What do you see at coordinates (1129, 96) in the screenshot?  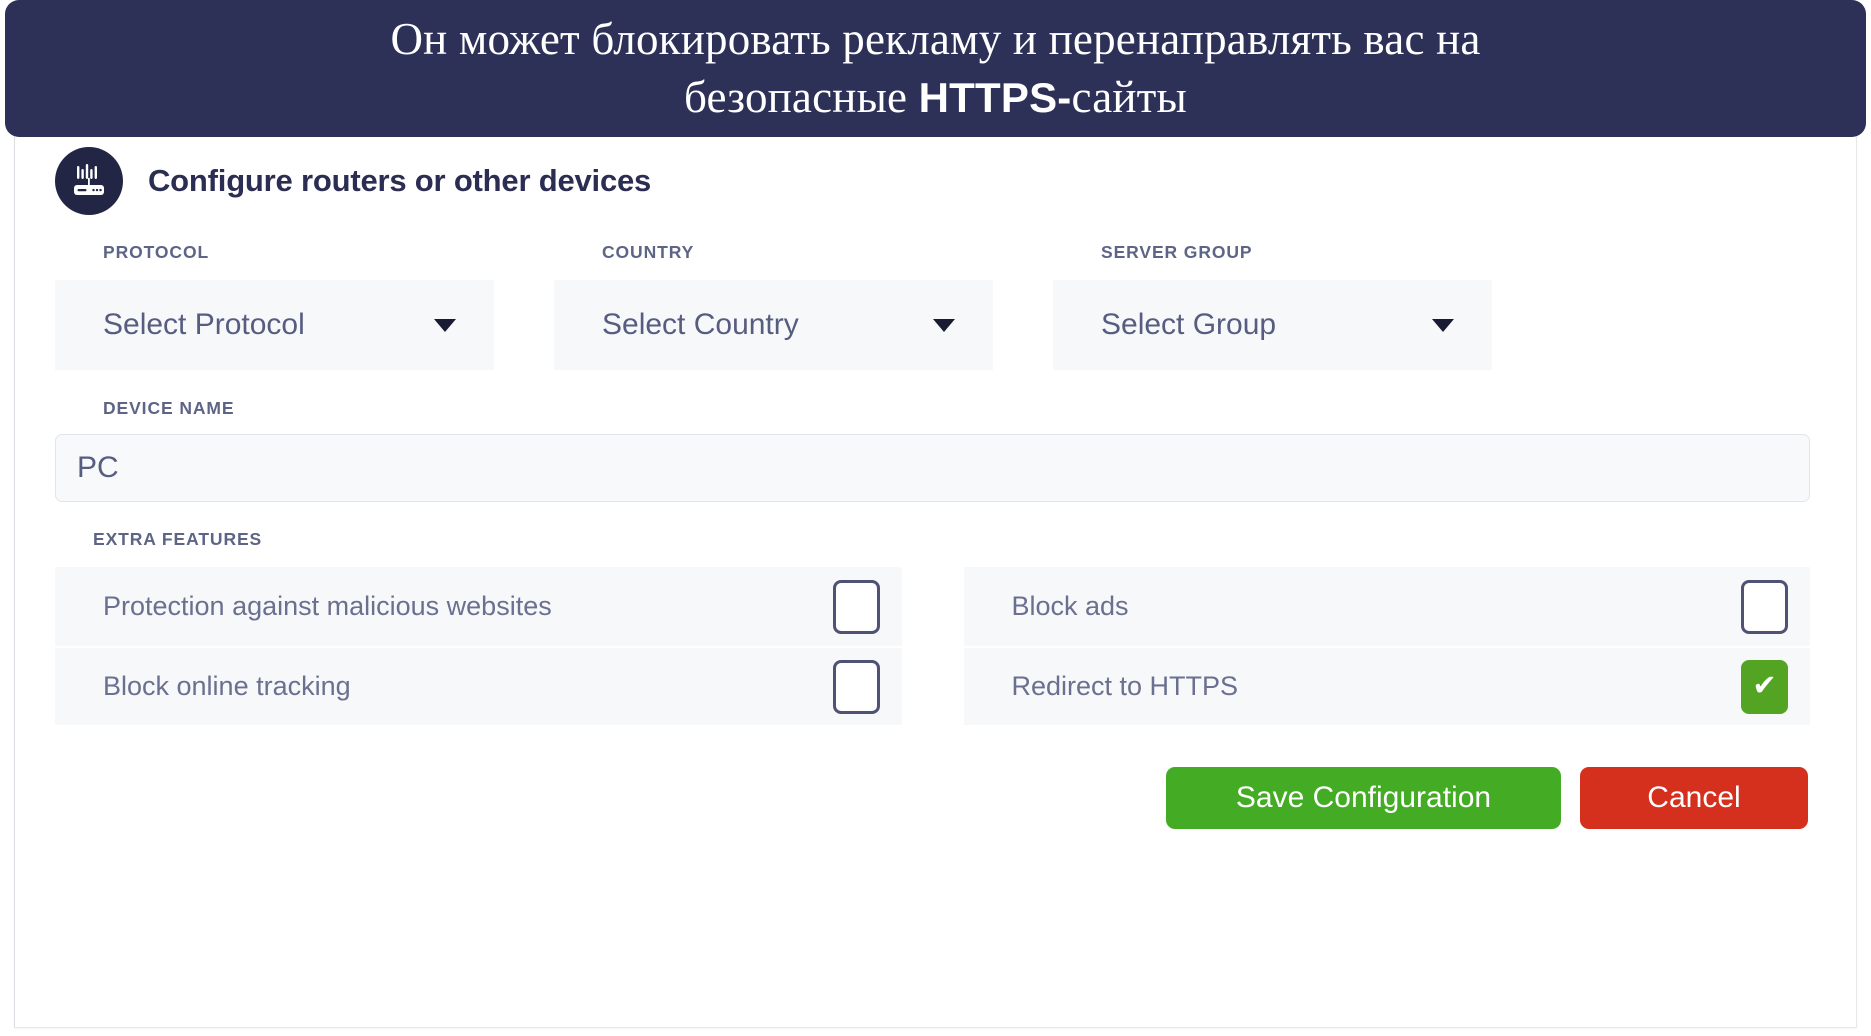 I see `promo-banner-line2-suffix: сайты` at bounding box center [1129, 96].